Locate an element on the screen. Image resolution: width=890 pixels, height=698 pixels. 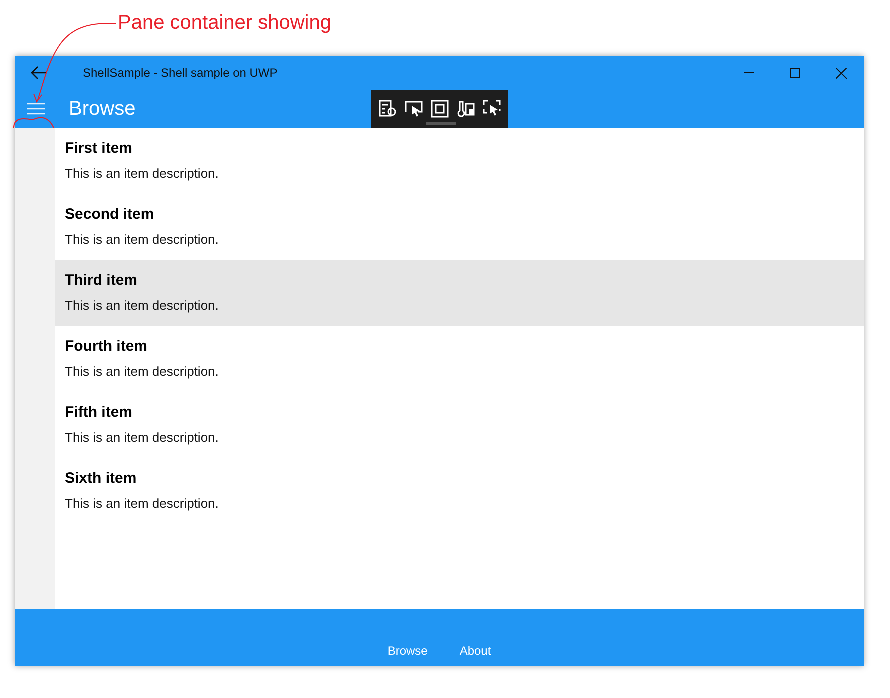
item-title: First item is located at coordinates (99, 148).